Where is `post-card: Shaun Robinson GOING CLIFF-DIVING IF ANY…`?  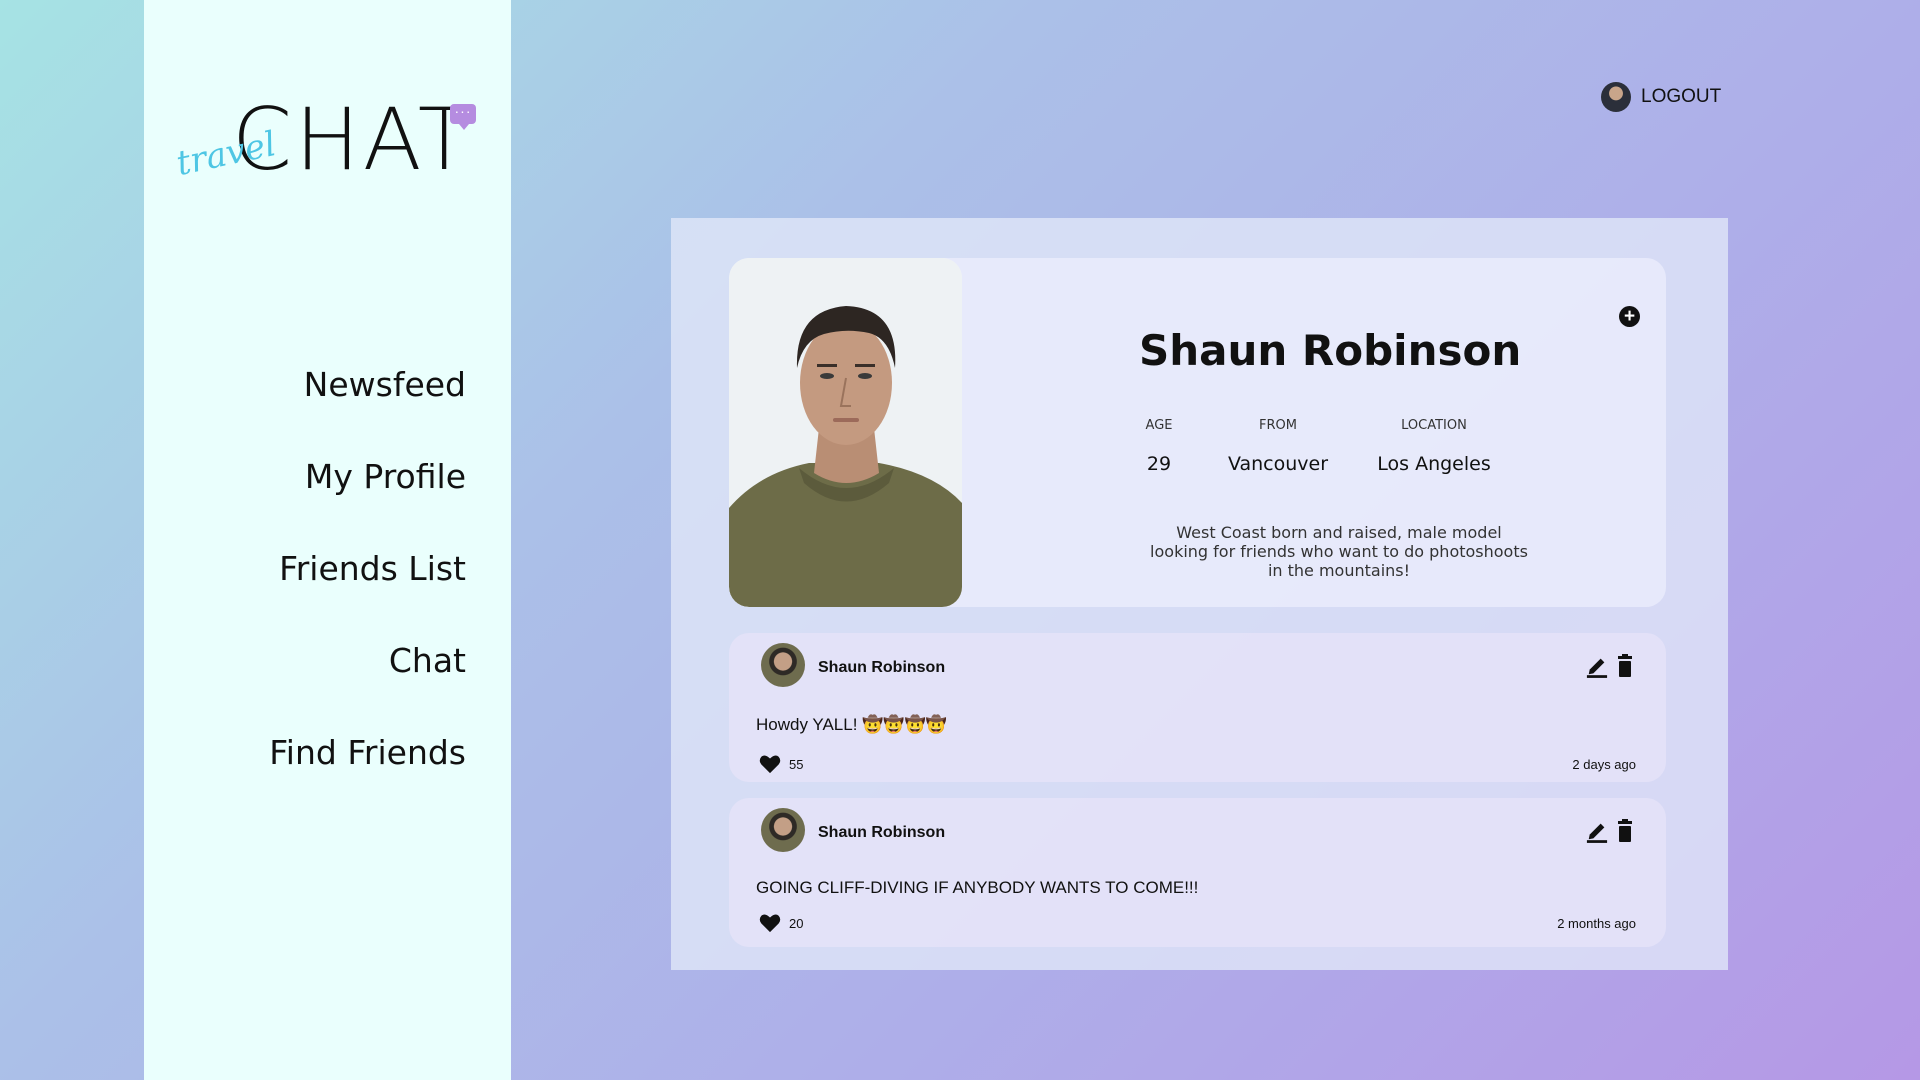
post-card: Shaun Robinson GOING CLIFF-DIVING IF ANY… is located at coordinates (1197, 872).